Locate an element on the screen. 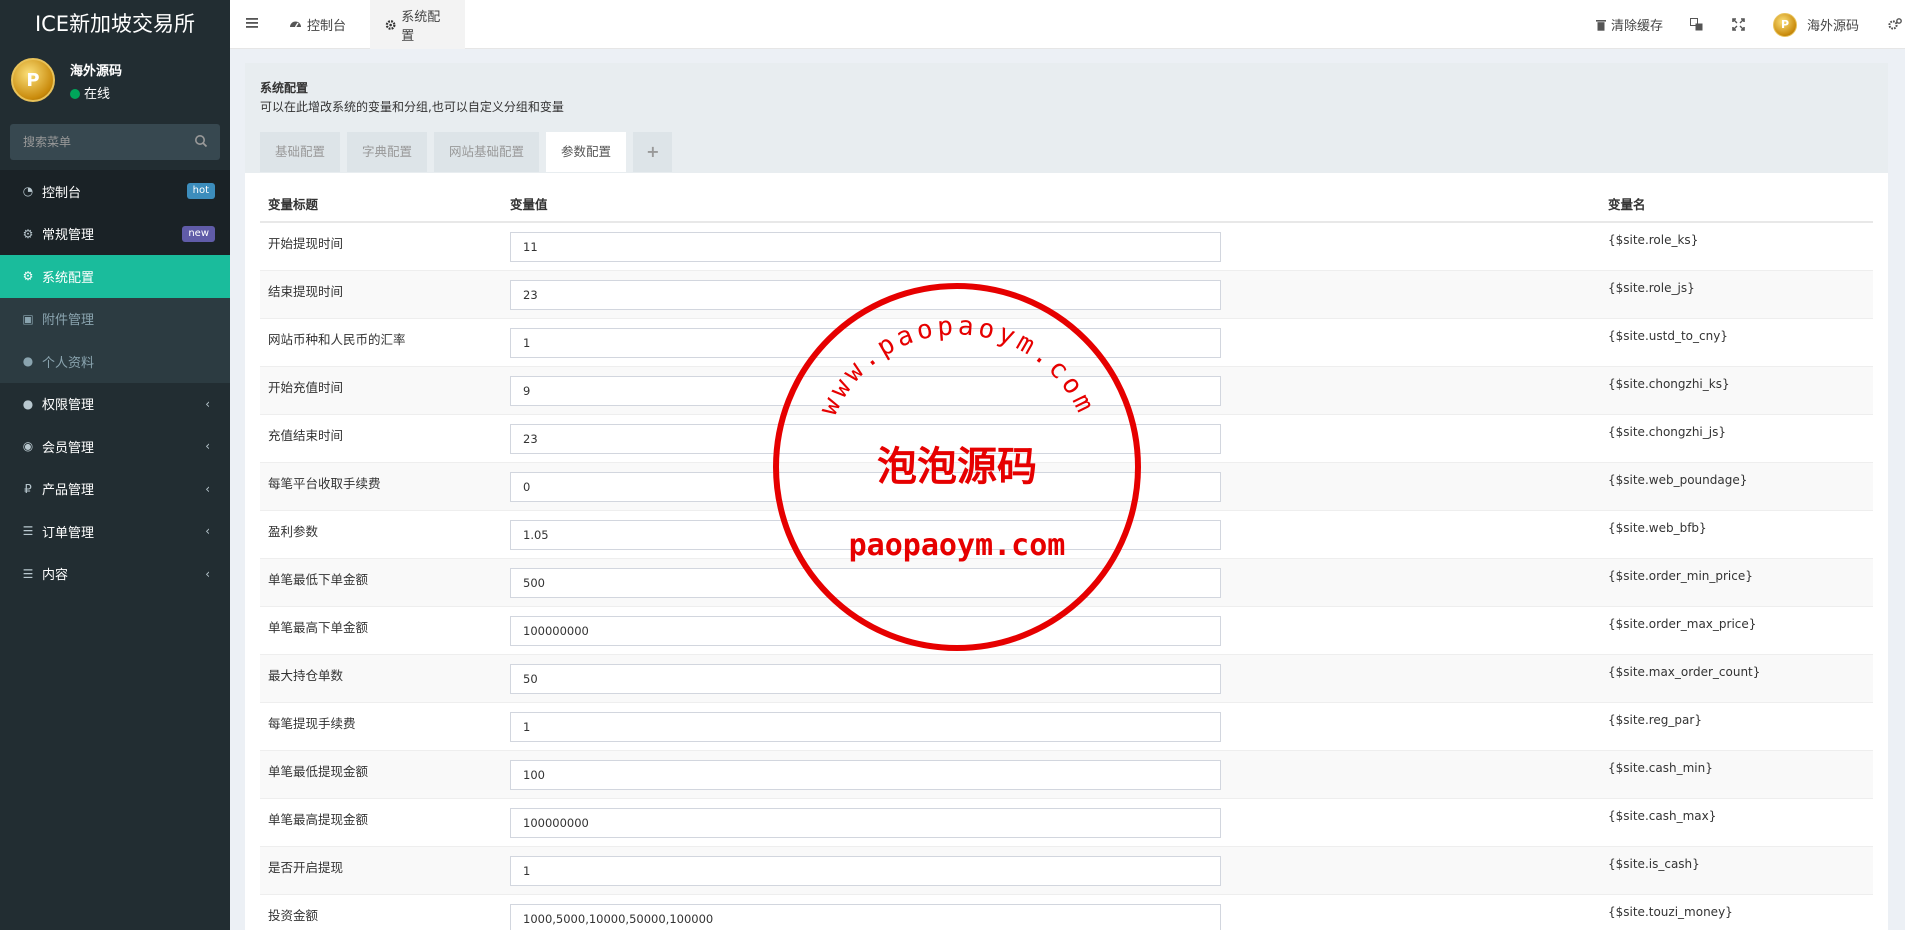 The width and height of the screenshot is (1905, 930). table-row: 单笔最高下单金额 {$site.order_max_price} is located at coordinates (1066, 629).